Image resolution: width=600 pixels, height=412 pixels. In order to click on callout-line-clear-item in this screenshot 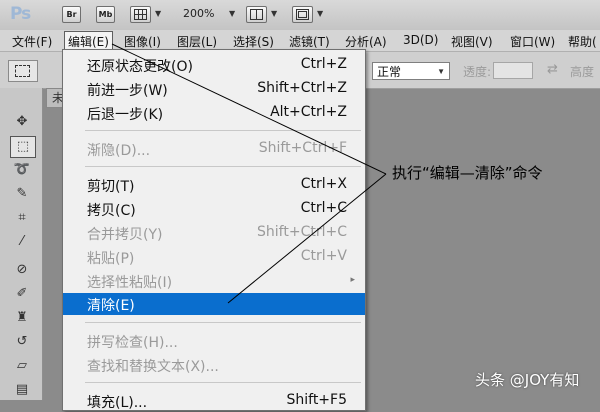, I will do `click(307, 238)`.